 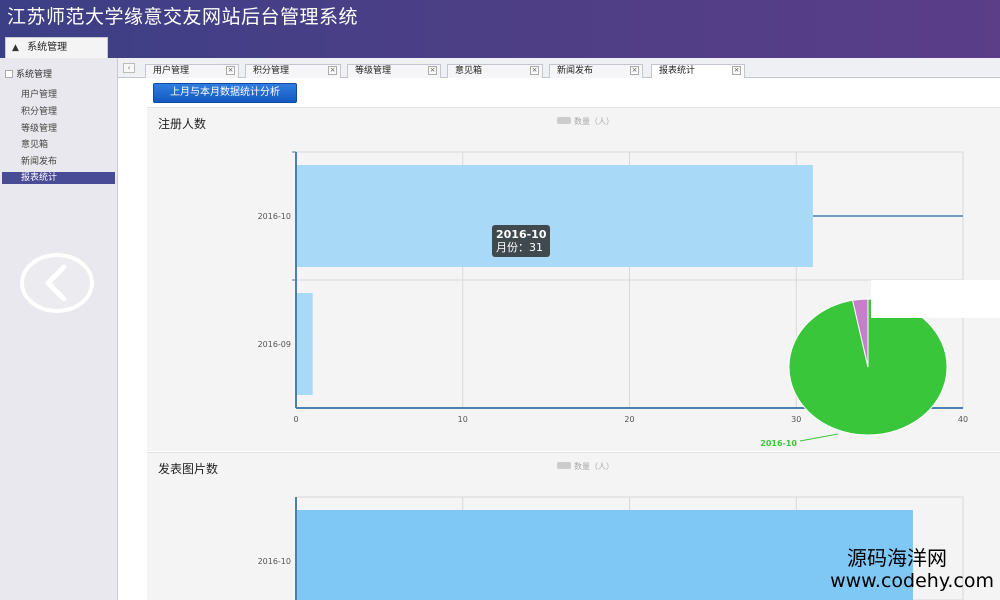 What do you see at coordinates (274, 561) in the screenshot?
I see `y-tick-label: 2016-10` at bounding box center [274, 561].